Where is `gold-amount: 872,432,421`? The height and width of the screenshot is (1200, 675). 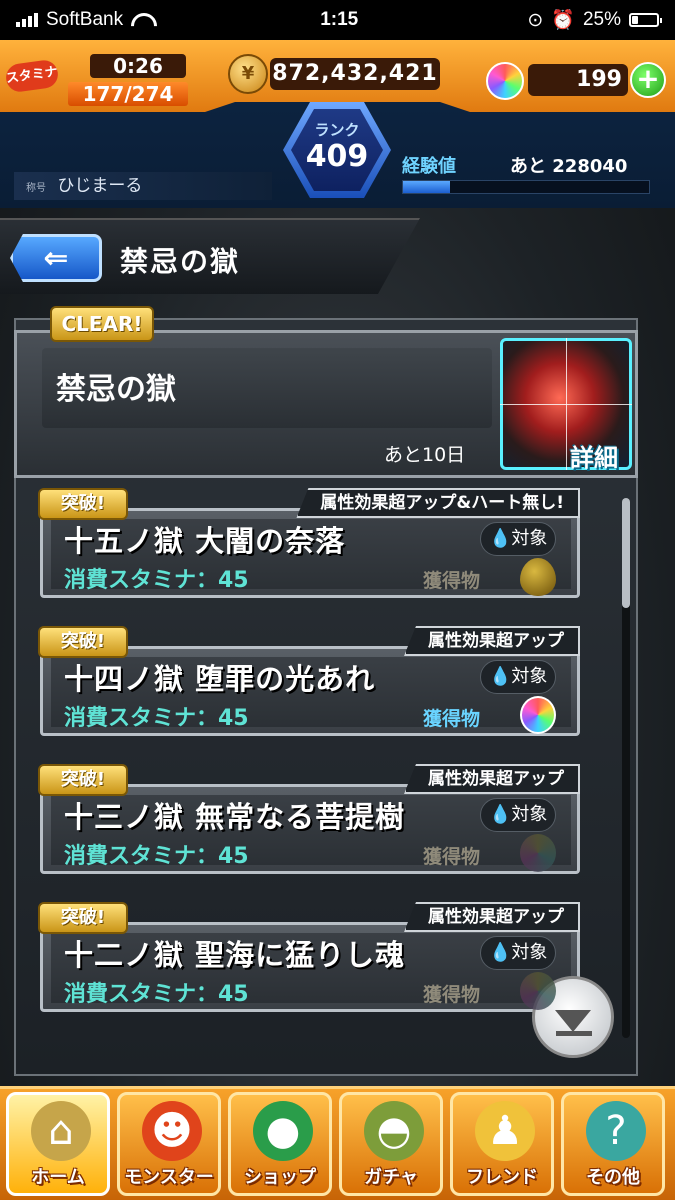
gold-amount: 872,432,421 is located at coordinates (355, 74).